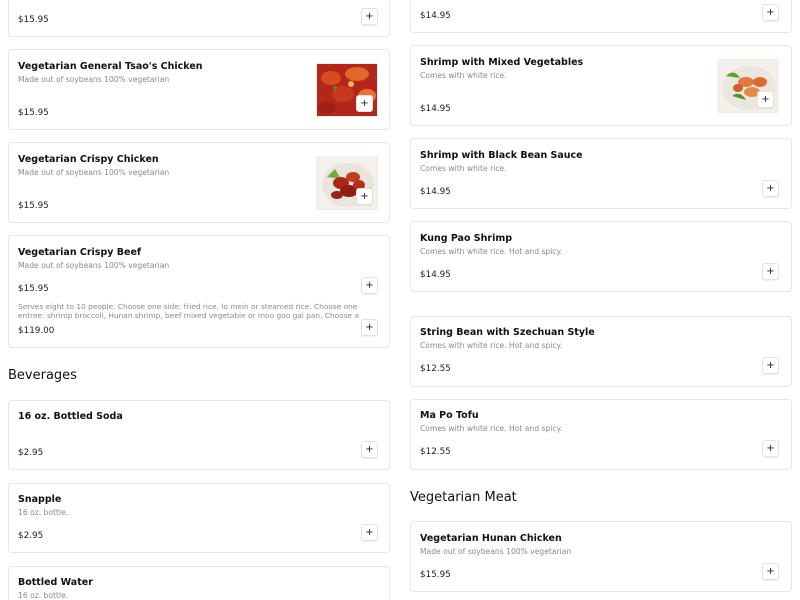  Describe the element at coordinates (55, 582) in the screenshot. I see `item-name: Bottled Water` at that location.